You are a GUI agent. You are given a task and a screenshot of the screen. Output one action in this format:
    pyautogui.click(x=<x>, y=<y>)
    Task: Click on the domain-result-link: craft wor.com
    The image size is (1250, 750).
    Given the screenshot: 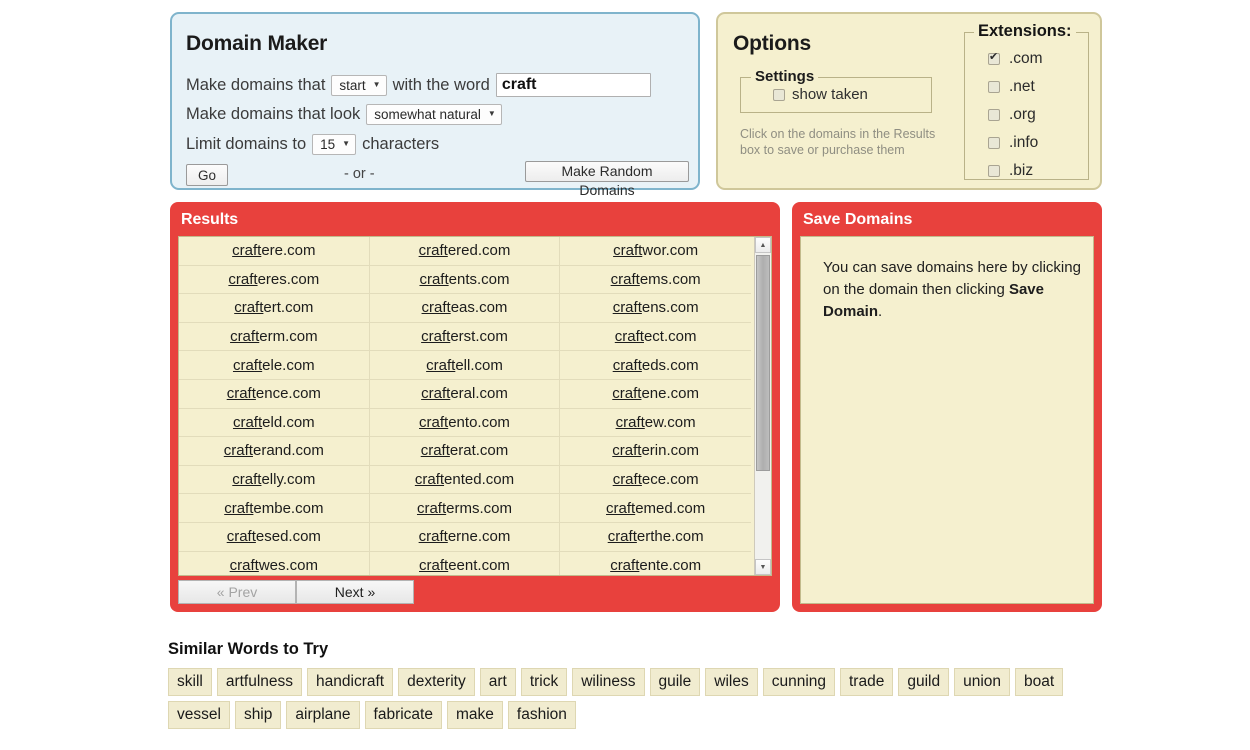 What is the action you would take?
    pyautogui.click(x=655, y=251)
    